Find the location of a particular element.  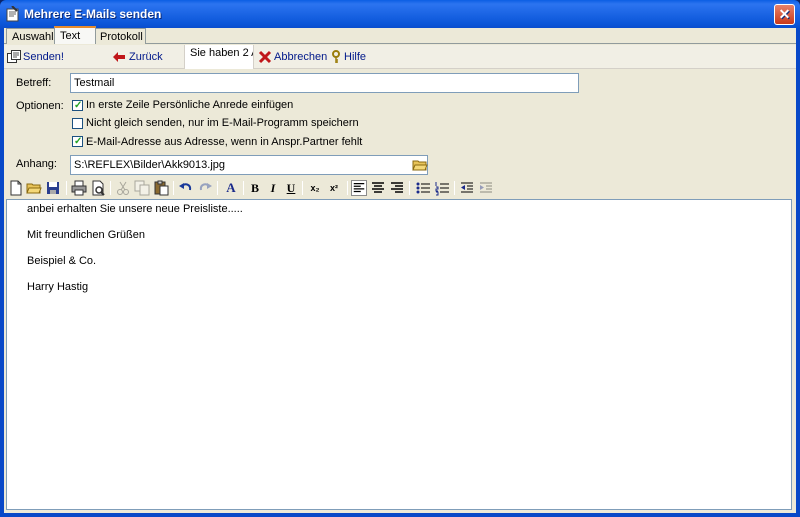

attachment-label: Anhang: is located at coordinates (36, 164).